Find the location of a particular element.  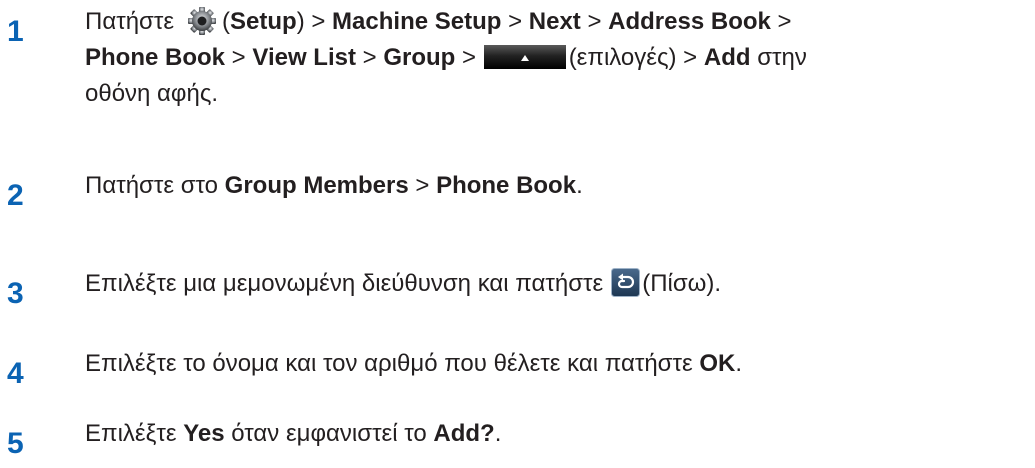

step-line: Επιλέξτε Yes όταν εμφανιστεί το Add?. is located at coordinates (557, 434).